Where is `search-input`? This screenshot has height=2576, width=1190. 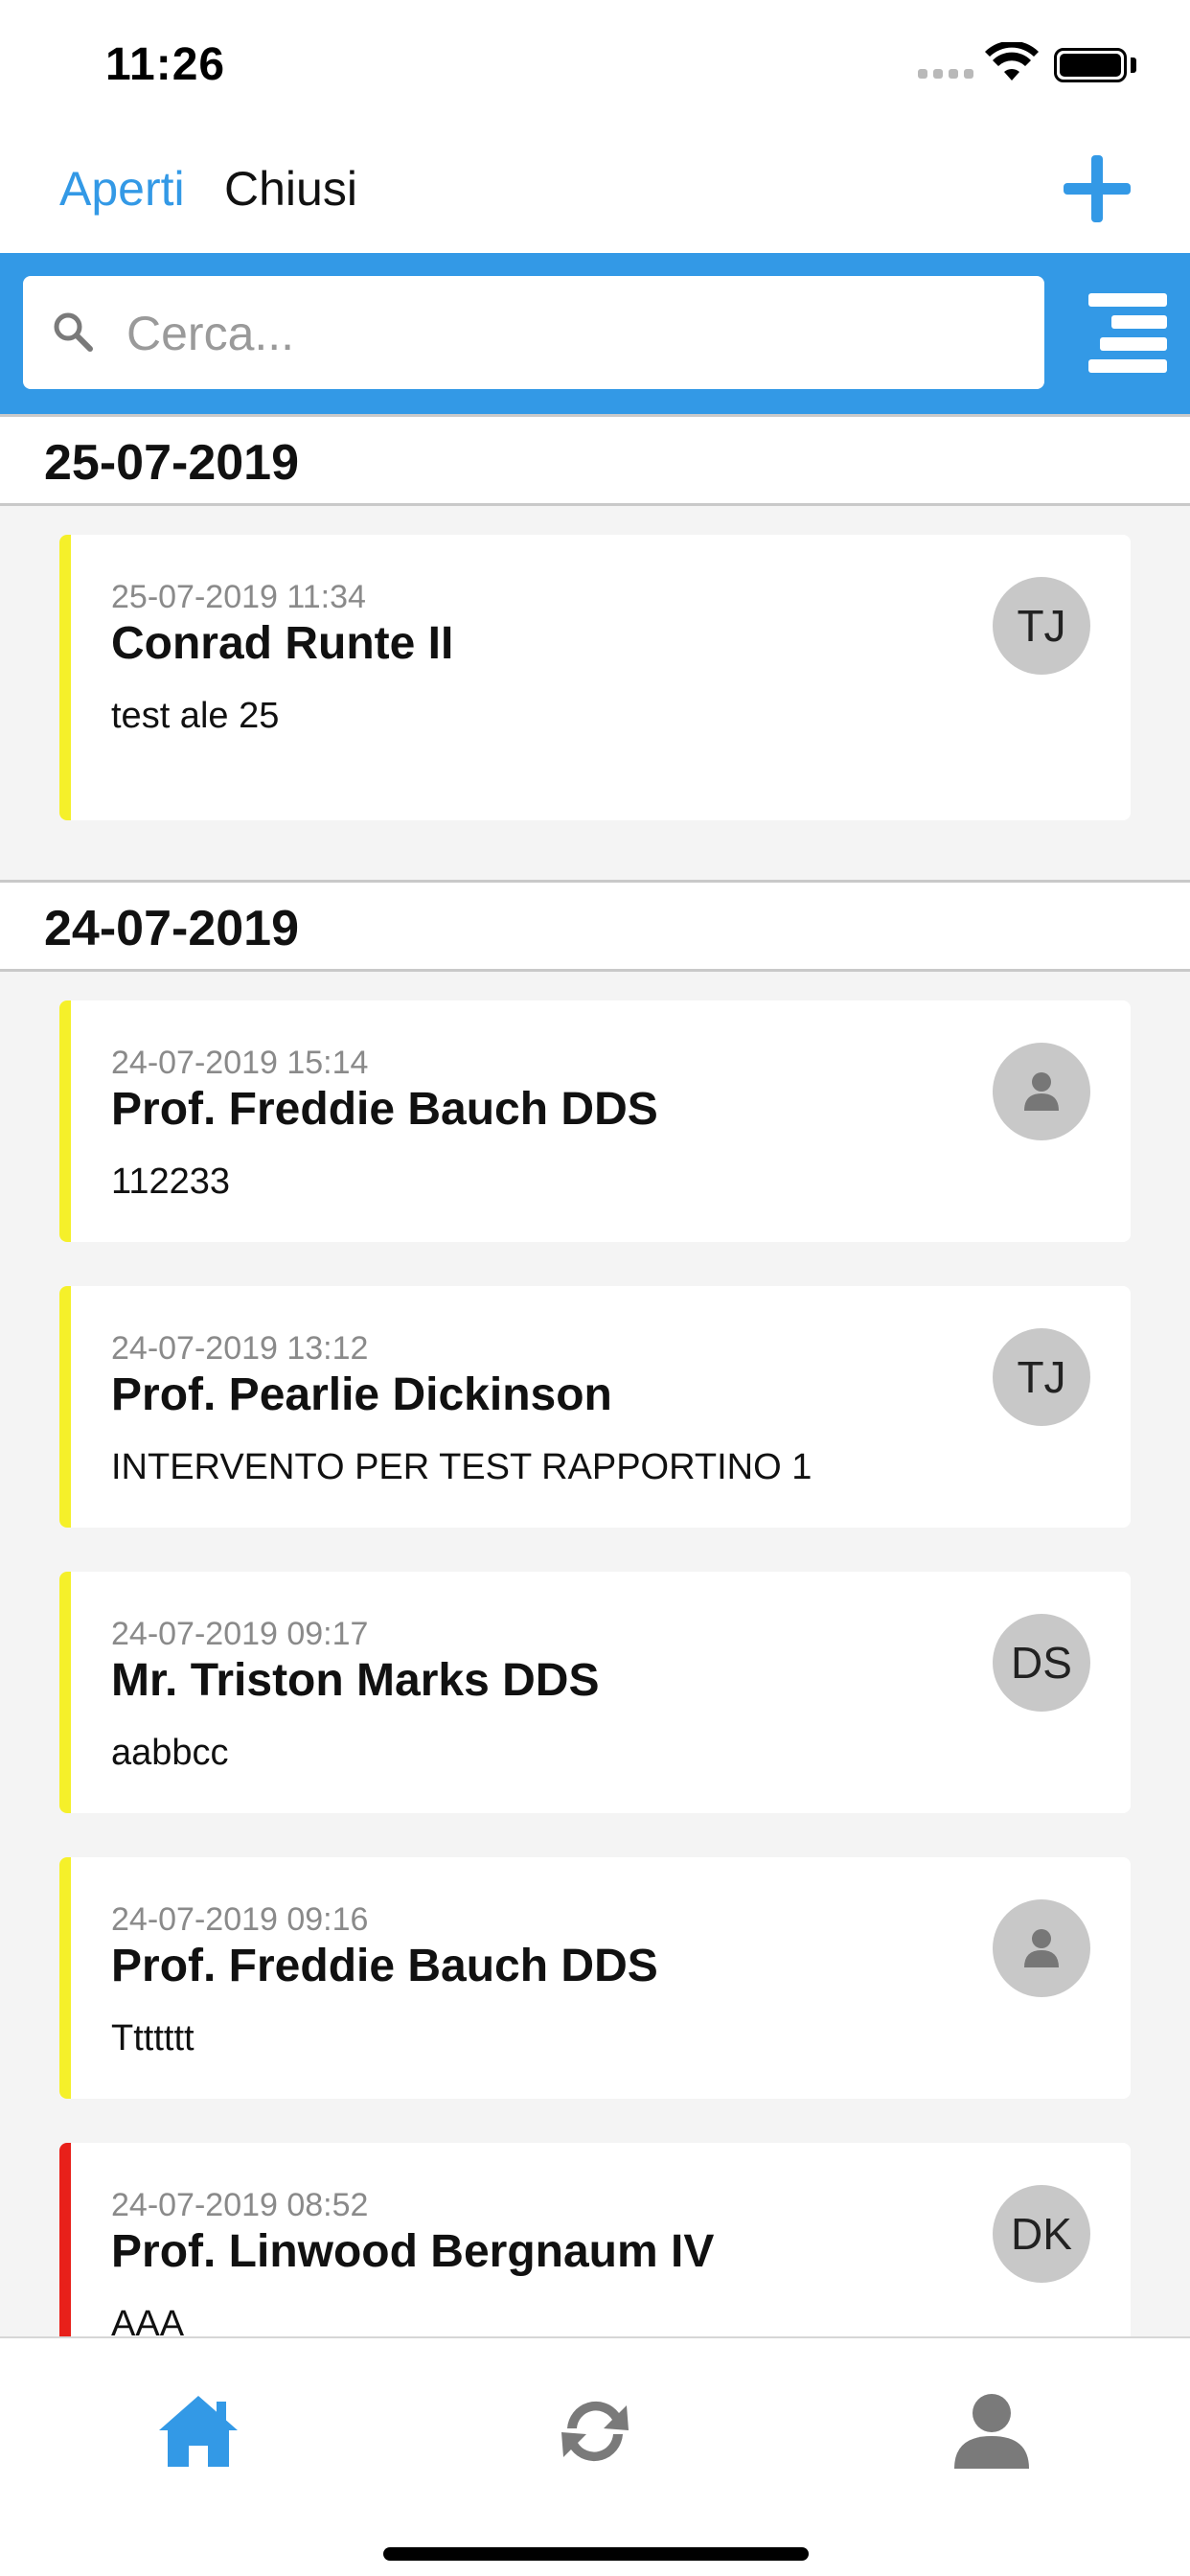 search-input is located at coordinates (558, 333).